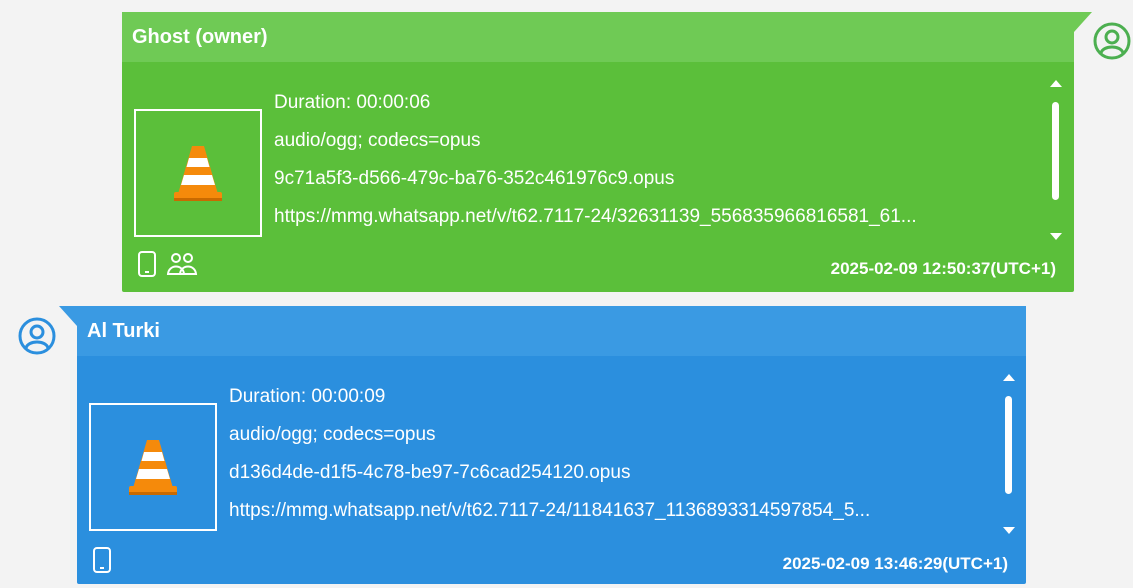  Describe the element at coordinates (352, 102) in the screenshot. I see `duration-text: Duration: 00:00:06` at that location.